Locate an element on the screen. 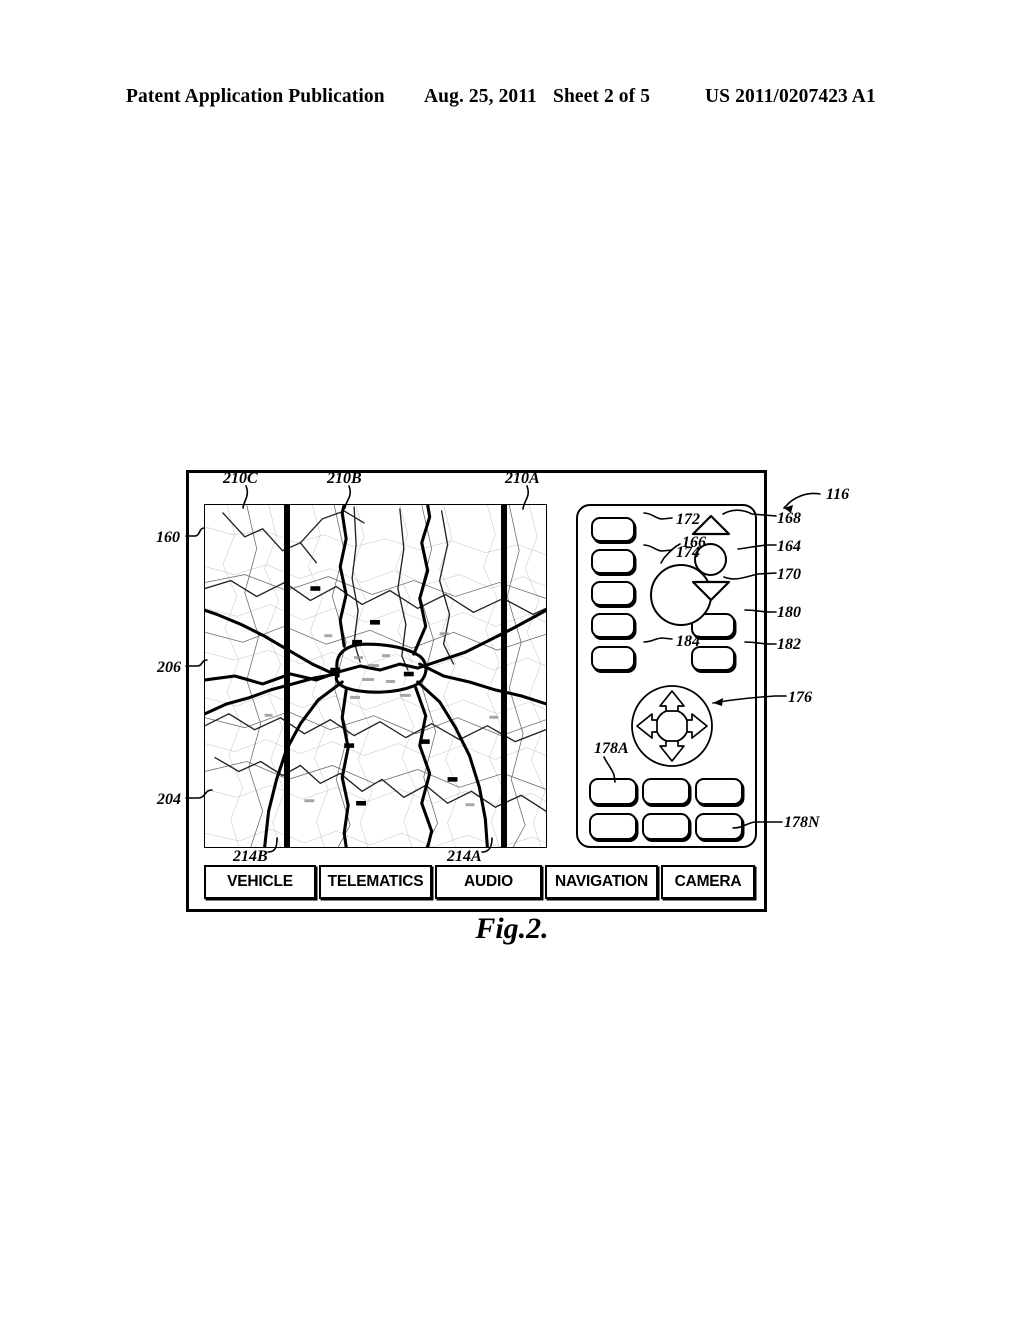 The width and height of the screenshot is (1024, 1320). ref-label-172: 172 is located at coordinates (688, 519).